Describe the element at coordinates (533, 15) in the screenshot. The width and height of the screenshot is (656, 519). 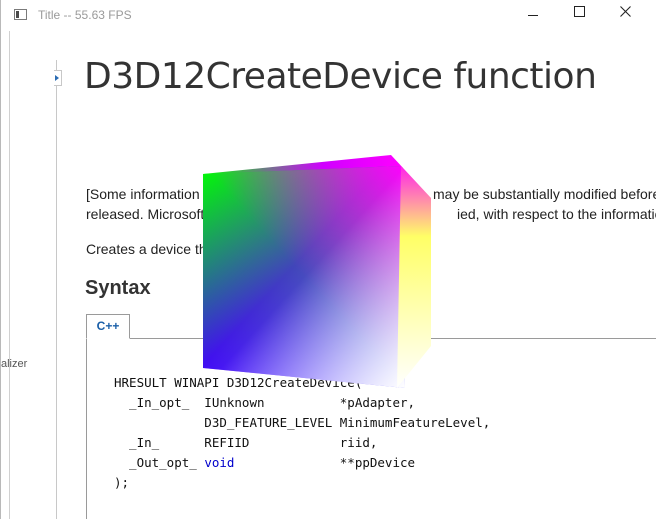
I see `minimize-button` at that location.